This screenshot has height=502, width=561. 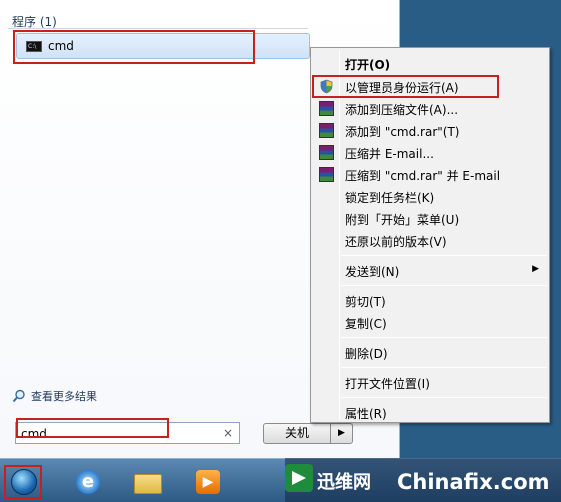 I want to click on programs-divider, so click(x=158, y=28).